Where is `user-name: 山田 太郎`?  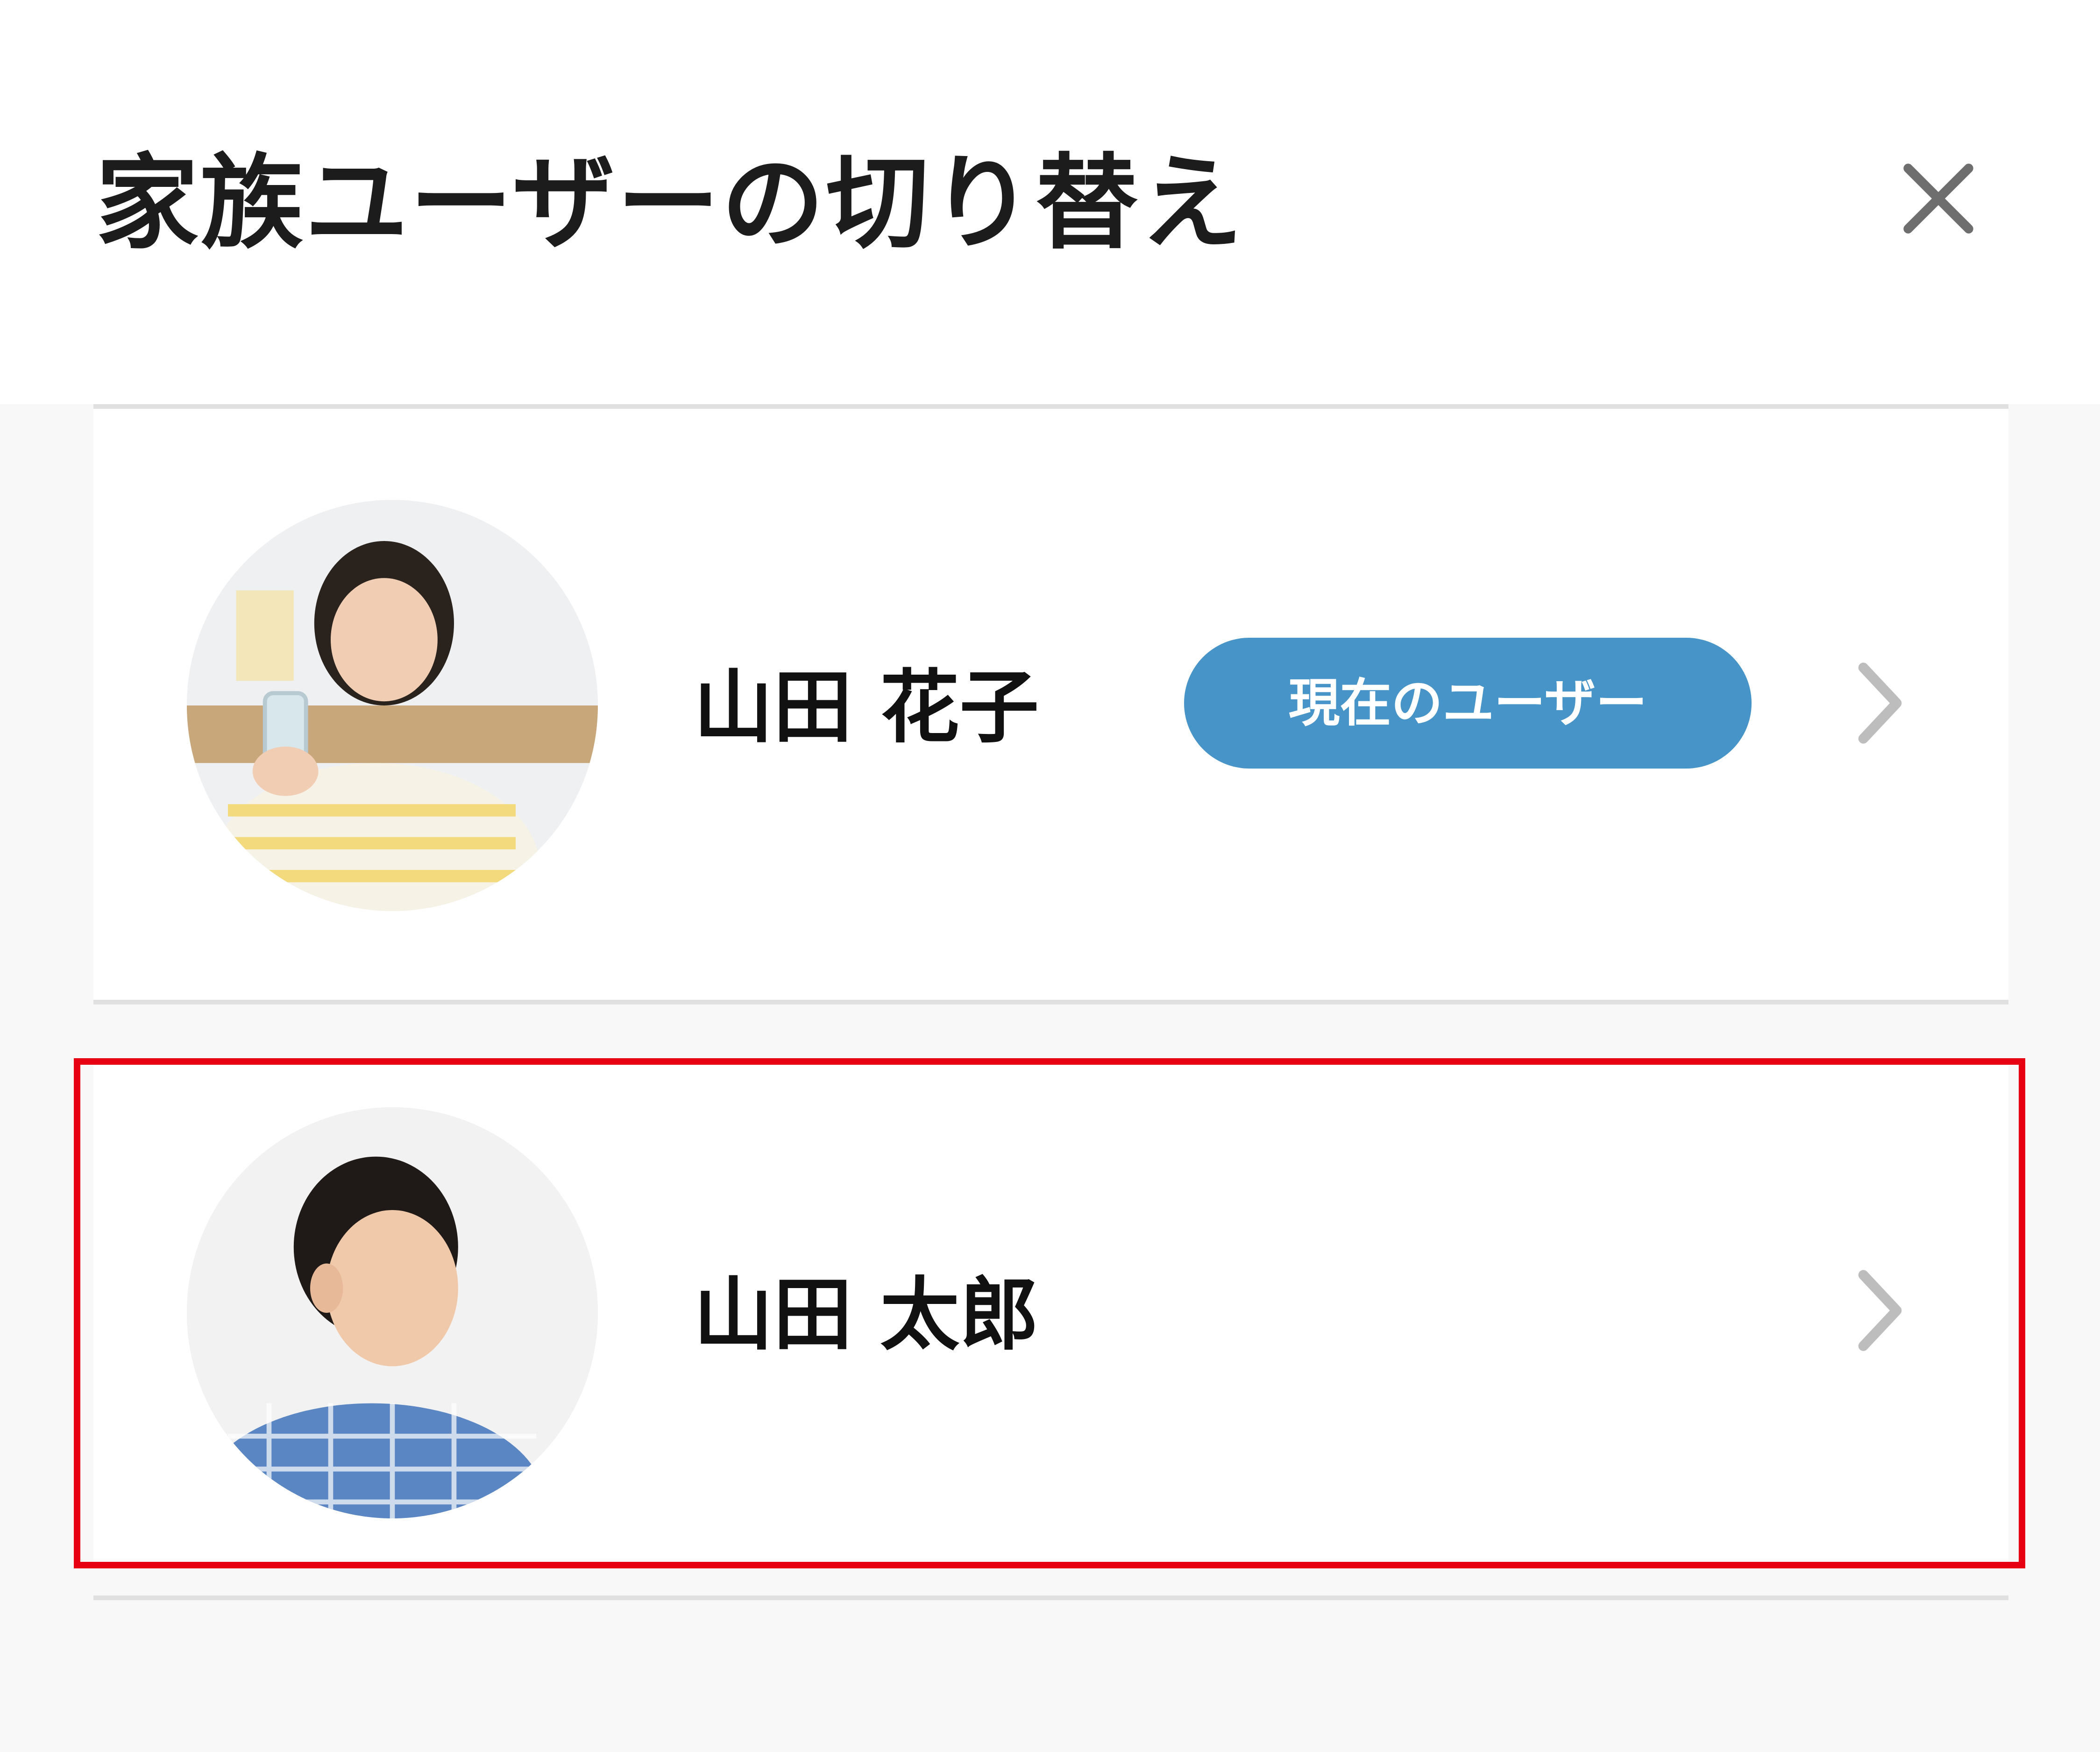
user-name: 山田 太郎 is located at coordinates (867, 1315).